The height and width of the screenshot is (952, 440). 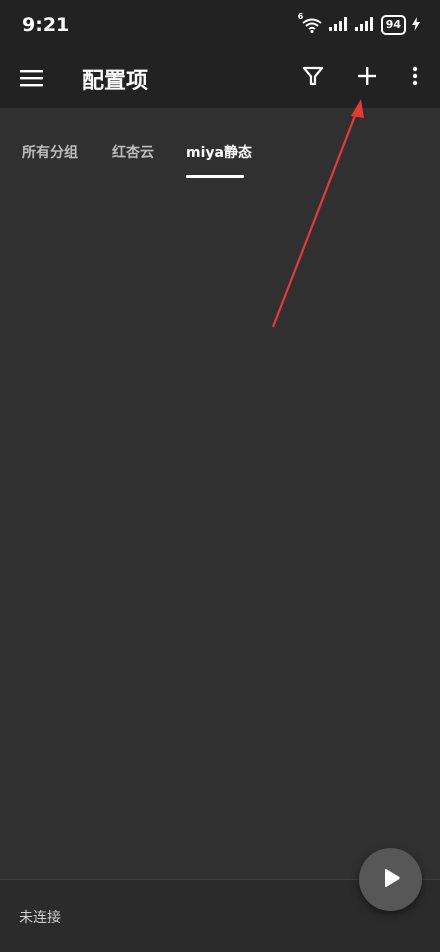 I want to click on status-icons: 6 94, so click(x=359, y=23).